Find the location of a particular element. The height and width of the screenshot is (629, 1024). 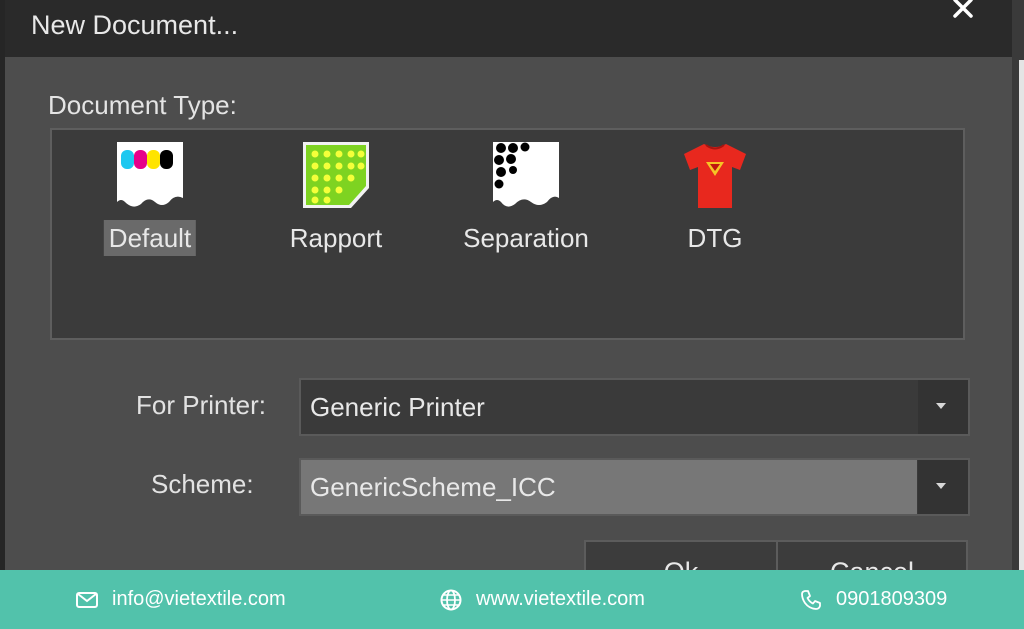

footer-email-text: info@vietextile.com is located at coordinates (199, 599).